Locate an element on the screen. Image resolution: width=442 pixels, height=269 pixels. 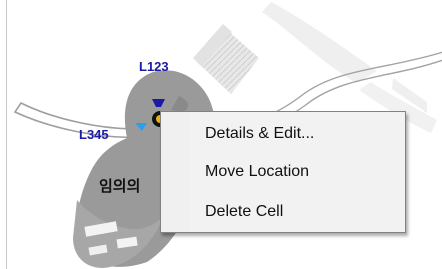
marker-label-l123: L123 is located at coordinates (154, 66).